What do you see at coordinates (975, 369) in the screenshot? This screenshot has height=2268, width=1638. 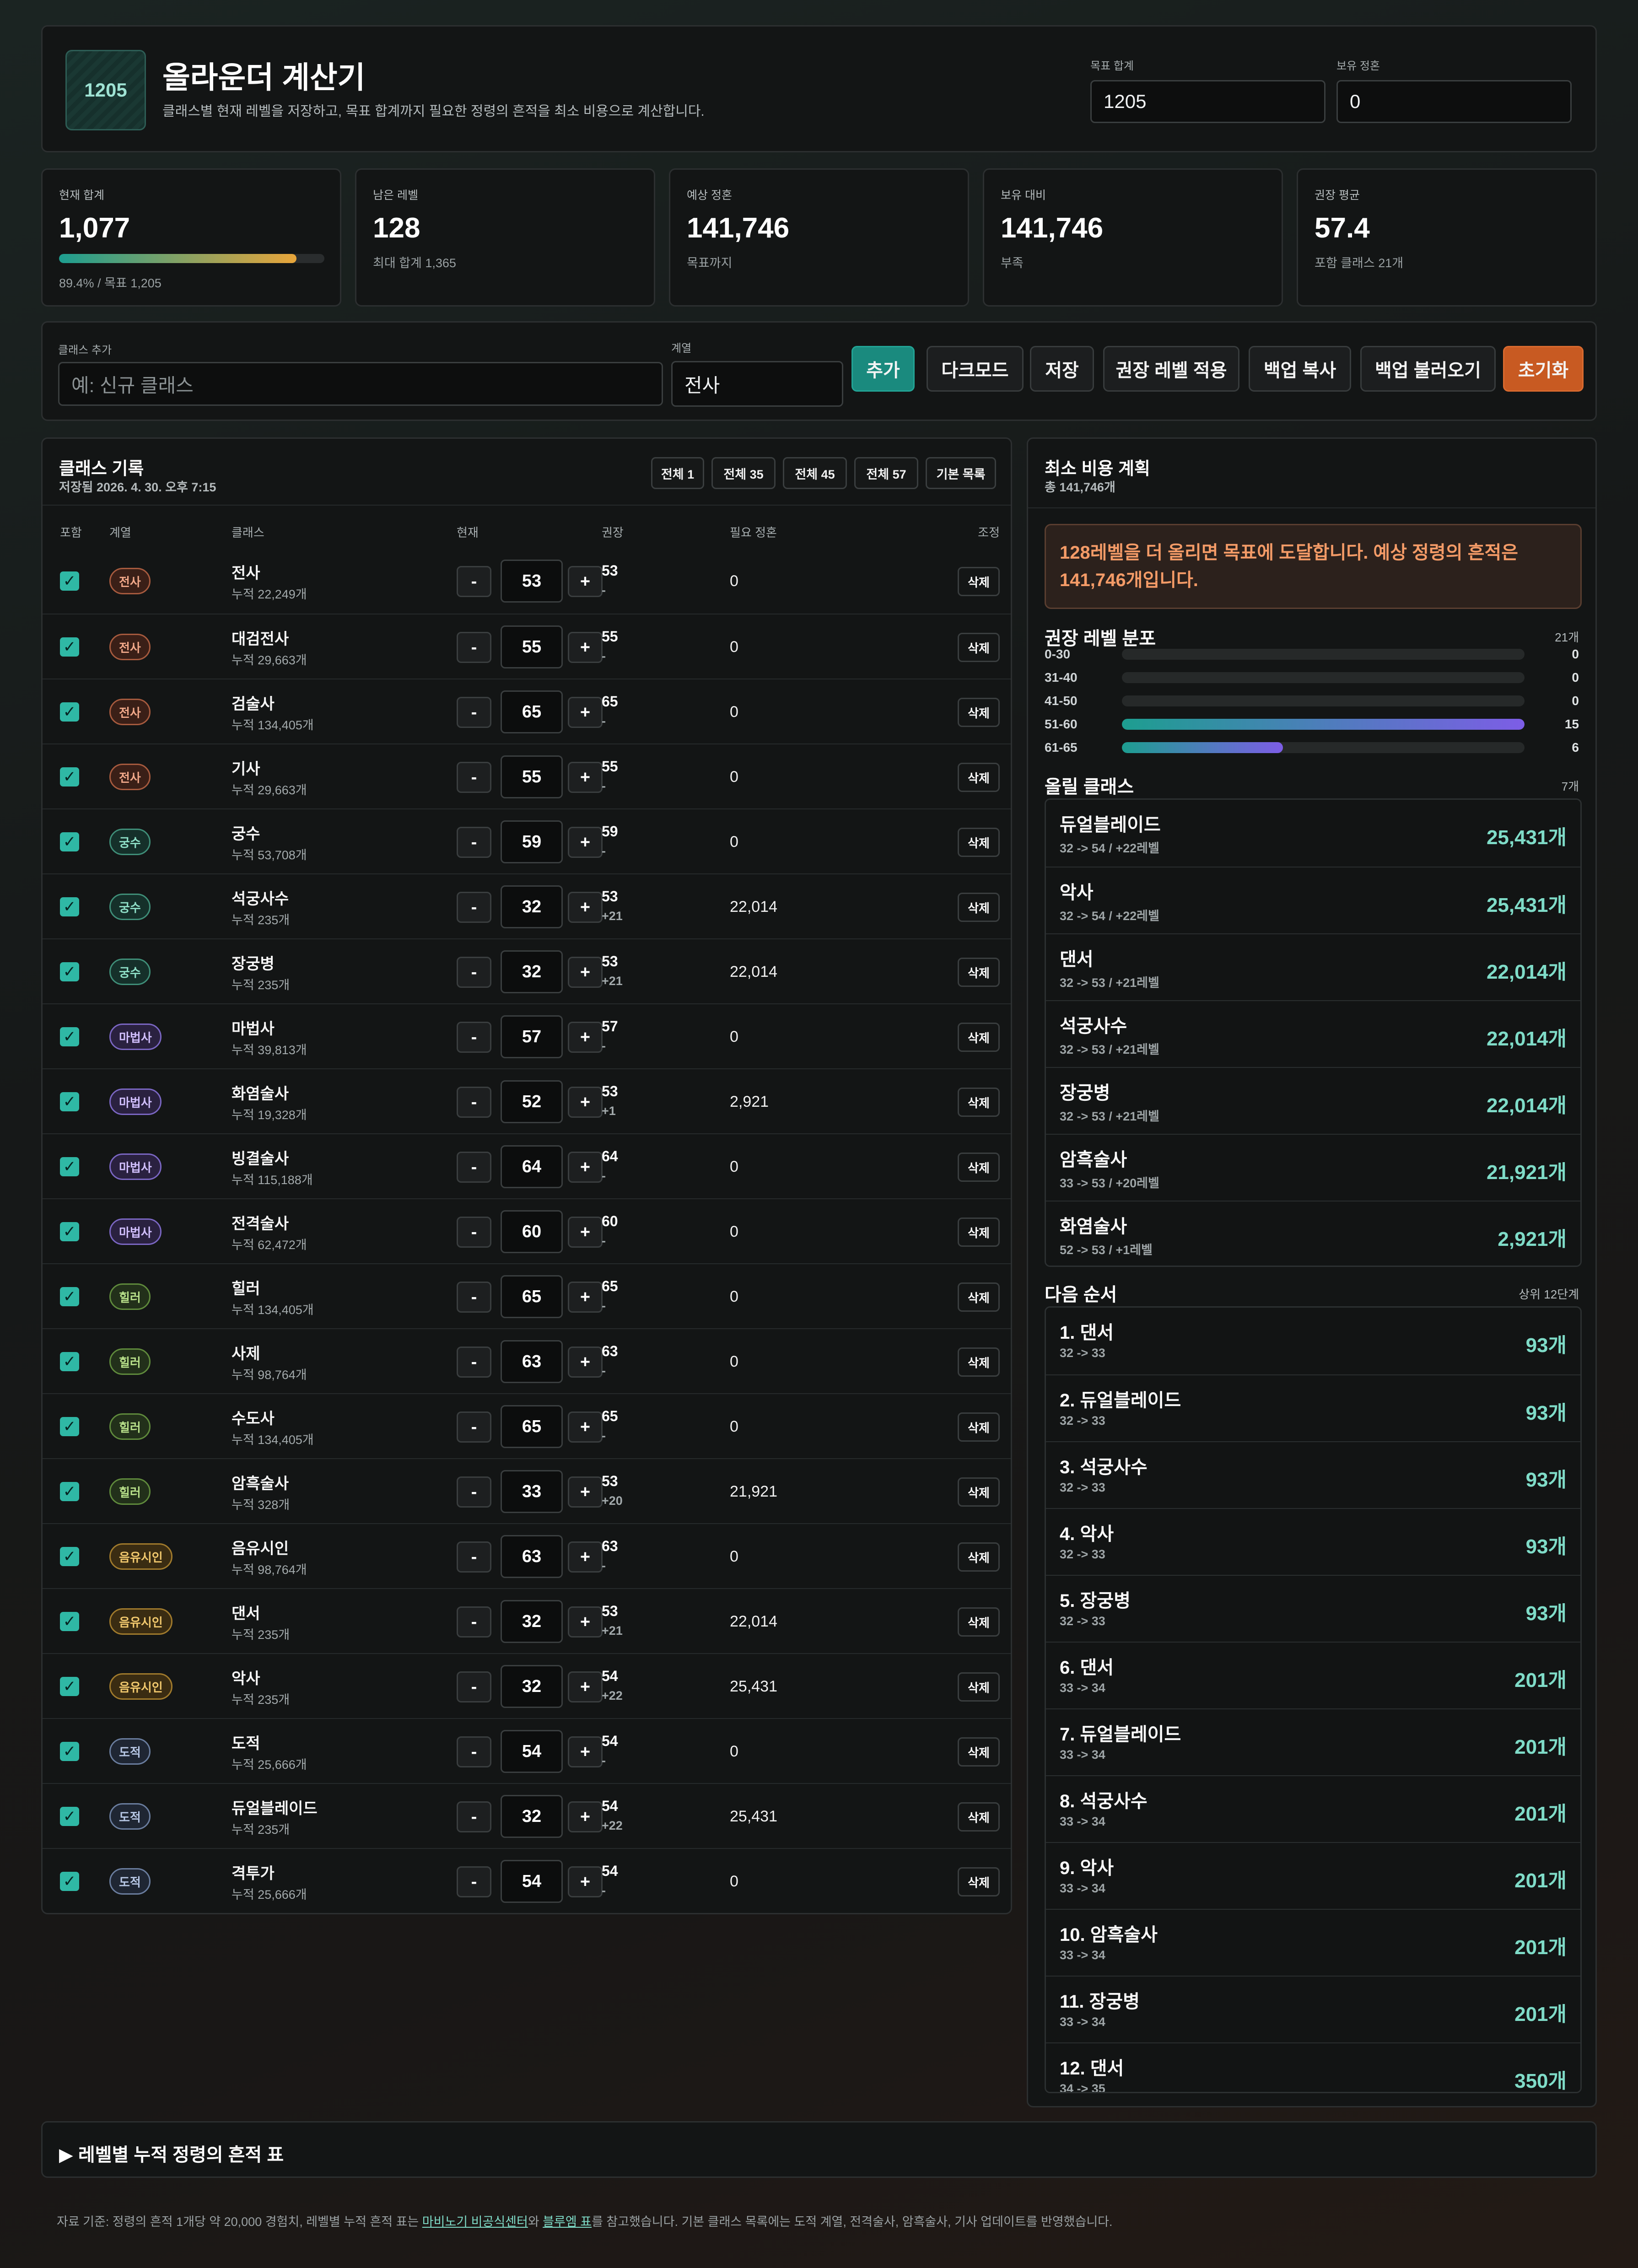 I see `dark-mode-button: 다크모드` at bounding box center [975, 369].